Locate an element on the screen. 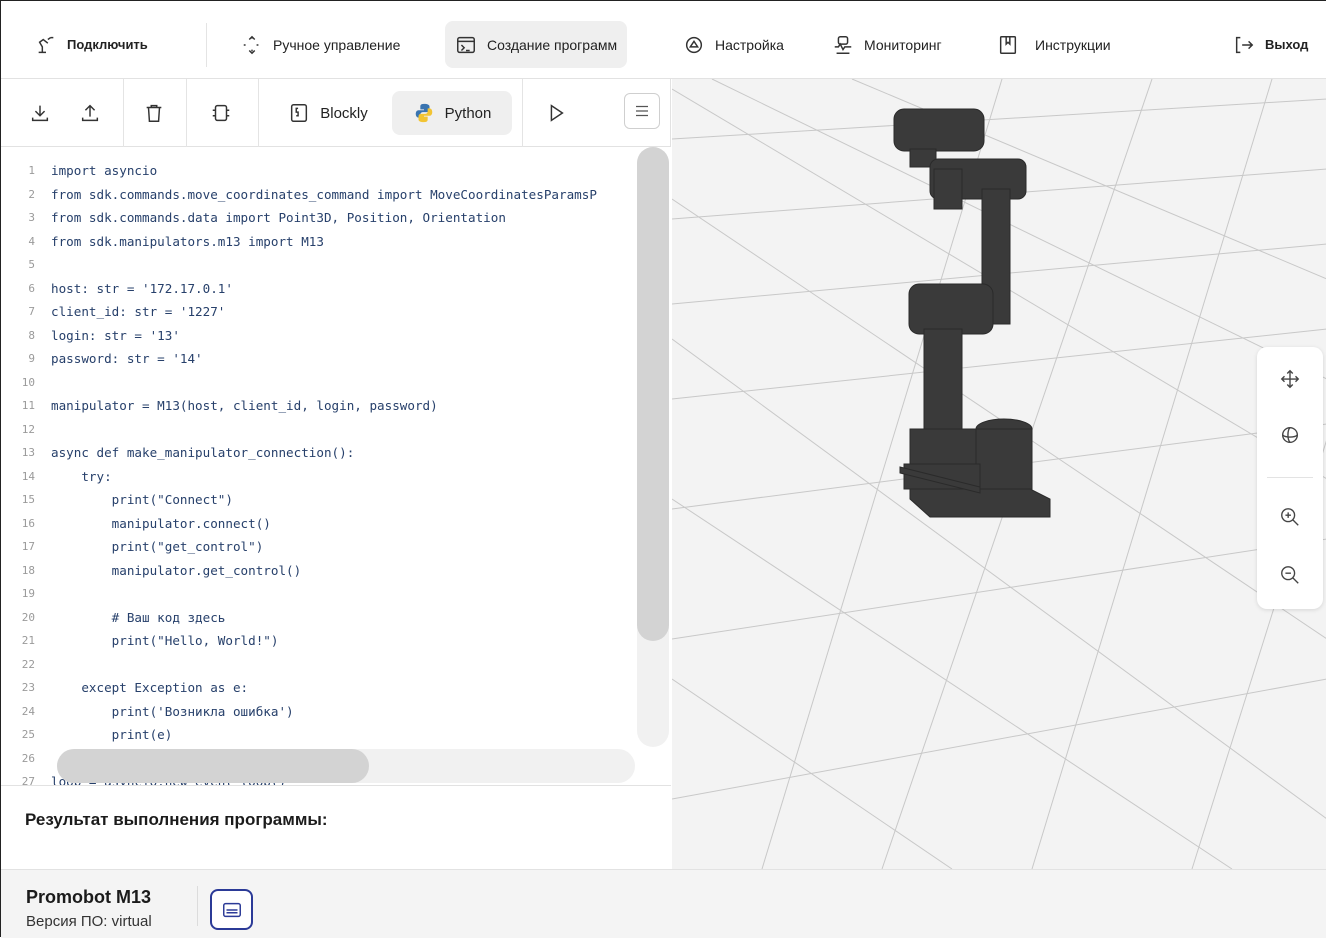  code-line: 21 print("Hello, World!") is located at coordinates (331, 641).